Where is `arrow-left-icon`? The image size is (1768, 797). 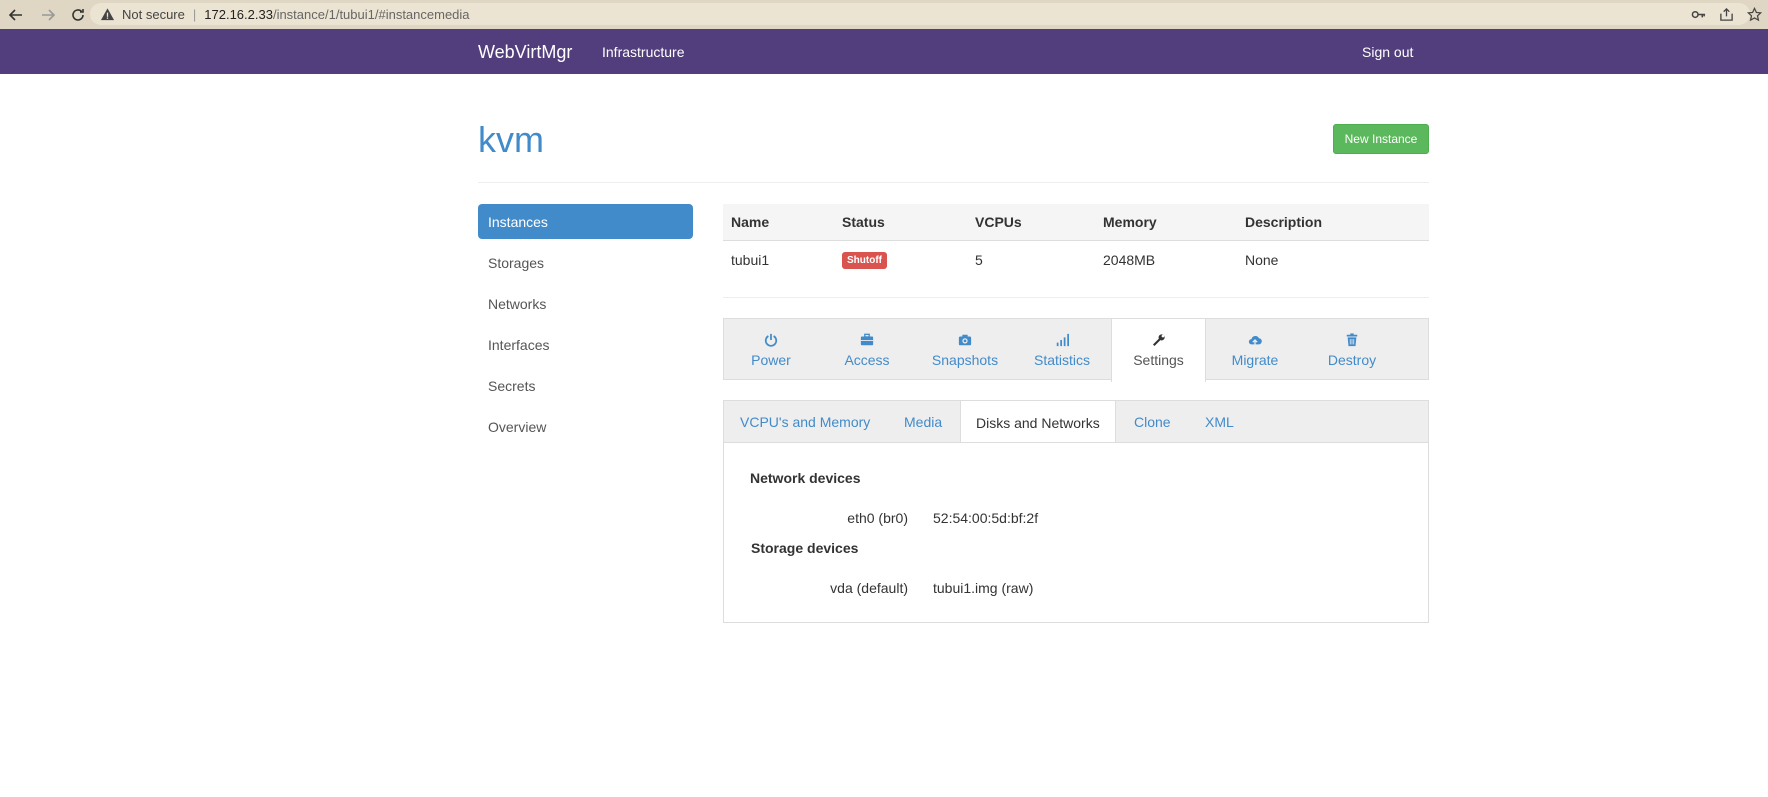 arrow-left-icon is located at coordinates (15, 14).